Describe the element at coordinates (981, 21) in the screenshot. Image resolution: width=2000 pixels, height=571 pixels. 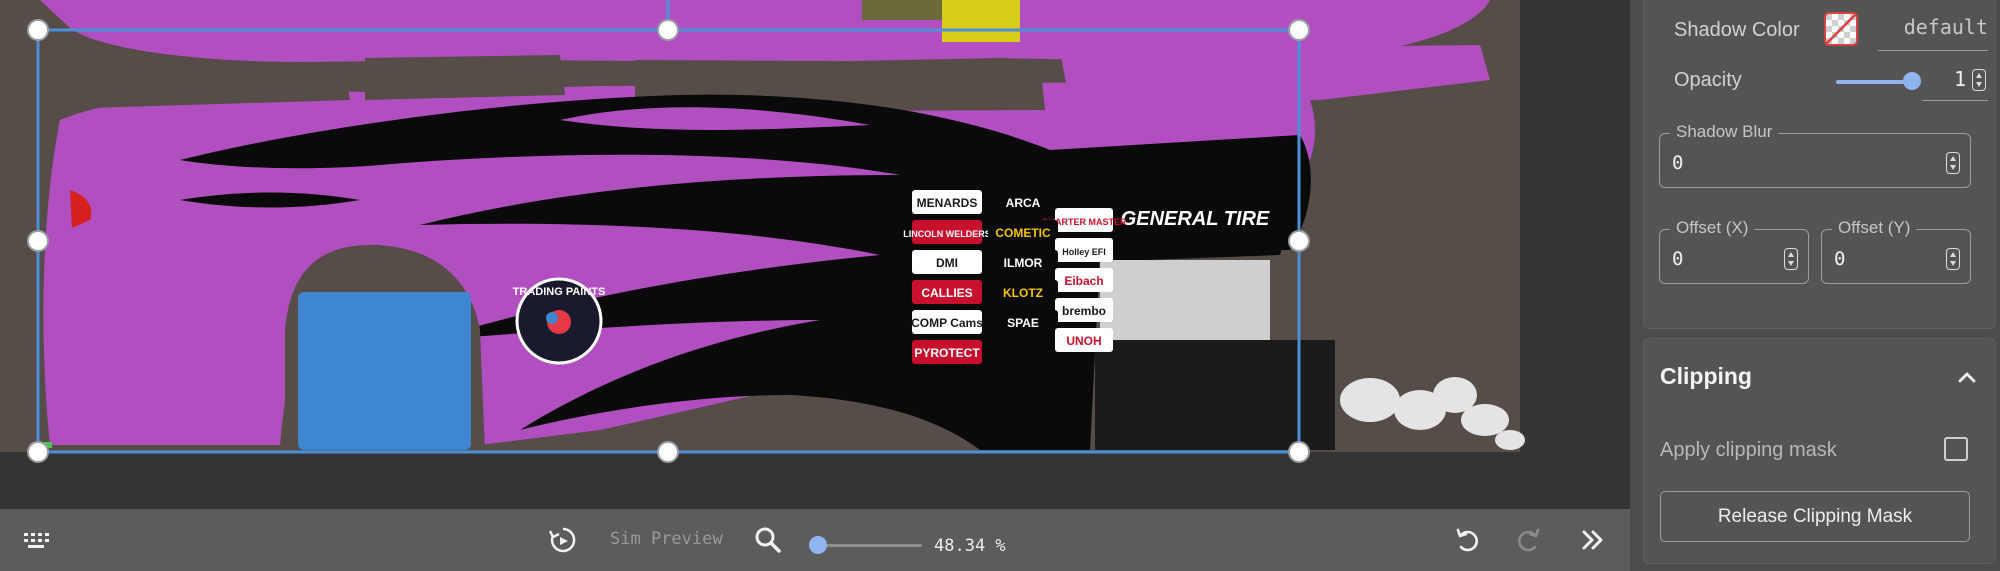
I see `roof-number-yellow` at that location.